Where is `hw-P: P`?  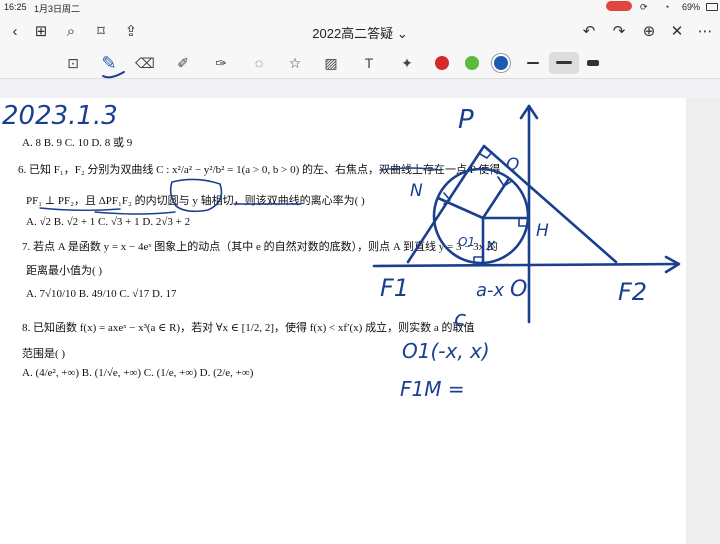
hw-P: P is located at coordinates (466, 120).